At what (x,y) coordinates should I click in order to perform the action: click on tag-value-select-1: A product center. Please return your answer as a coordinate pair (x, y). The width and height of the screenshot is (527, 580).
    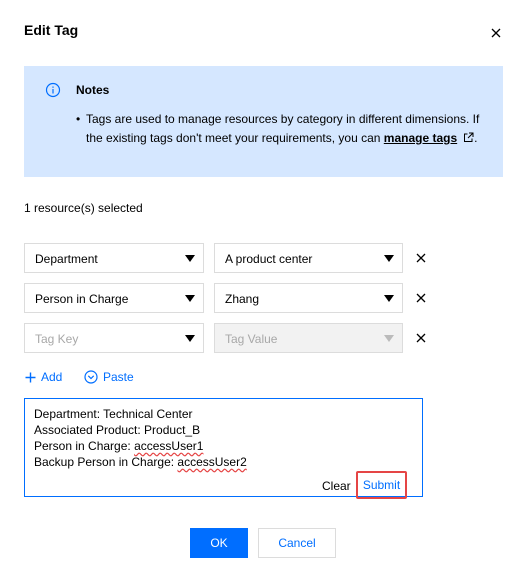
    Looking at the image, I should click on (308, 258).